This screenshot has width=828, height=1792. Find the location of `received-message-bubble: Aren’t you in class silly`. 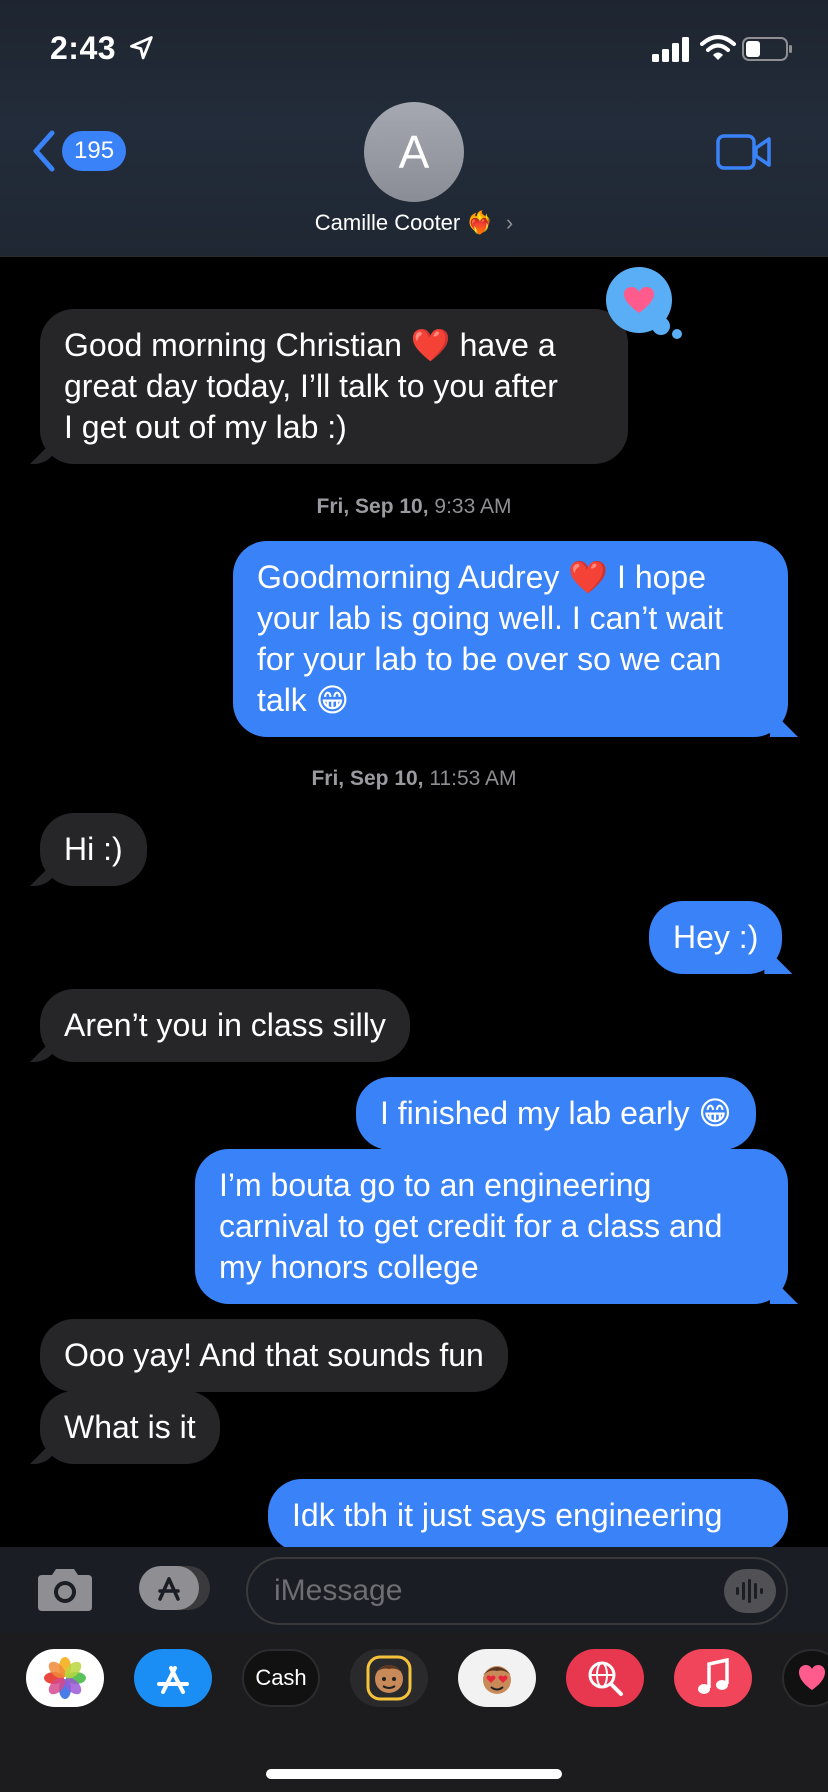

received-message-bubble: Aren’t you in class silly is located at coordinates (225, 1025).